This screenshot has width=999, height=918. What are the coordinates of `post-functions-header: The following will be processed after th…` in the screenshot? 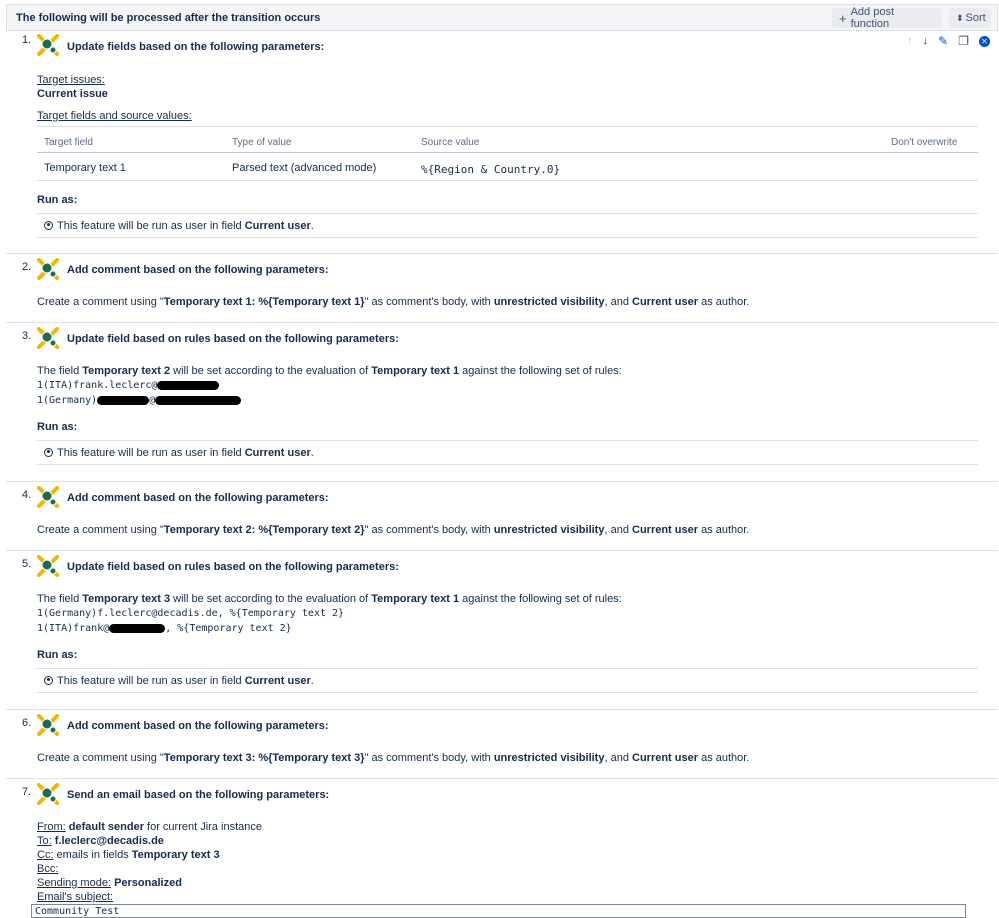 It's located at (502, 17).